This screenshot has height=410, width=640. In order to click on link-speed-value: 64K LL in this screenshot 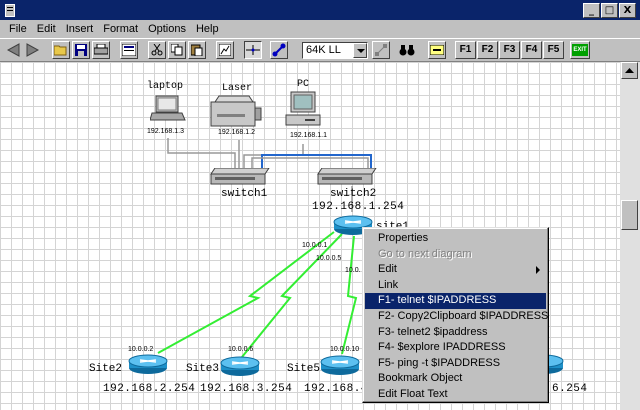, I will do `click(323, 50)`.